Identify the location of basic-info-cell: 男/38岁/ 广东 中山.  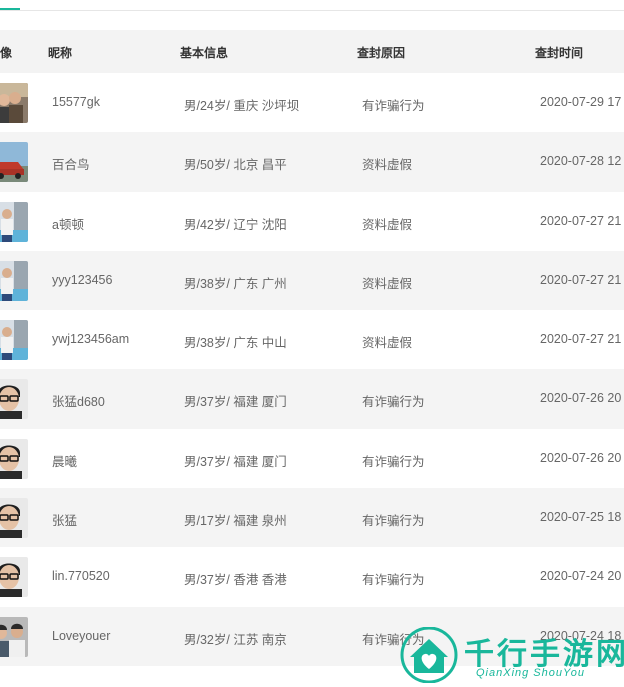
(235, 343).